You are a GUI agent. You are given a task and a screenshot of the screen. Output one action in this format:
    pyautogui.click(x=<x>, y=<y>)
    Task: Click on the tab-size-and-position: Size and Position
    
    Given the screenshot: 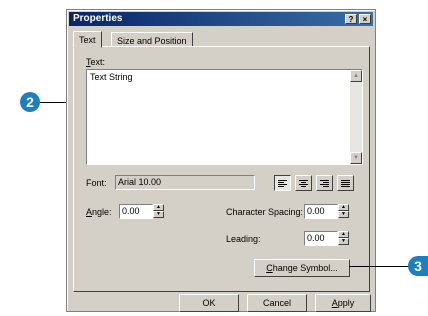 What is the action you would take?
    pyautogui.click(x=152, y=39)
    